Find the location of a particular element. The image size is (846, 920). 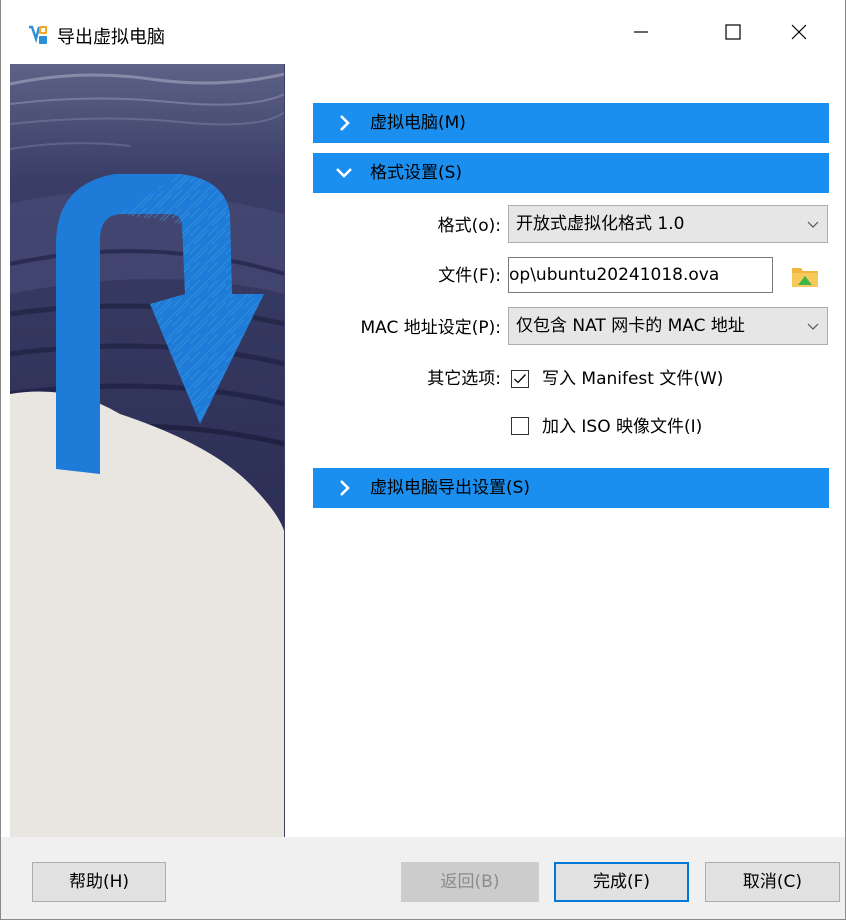

button-bar: 帮助(H) 返回(B) 完成(F) 取消(C) is located at coordinates (423, 878).